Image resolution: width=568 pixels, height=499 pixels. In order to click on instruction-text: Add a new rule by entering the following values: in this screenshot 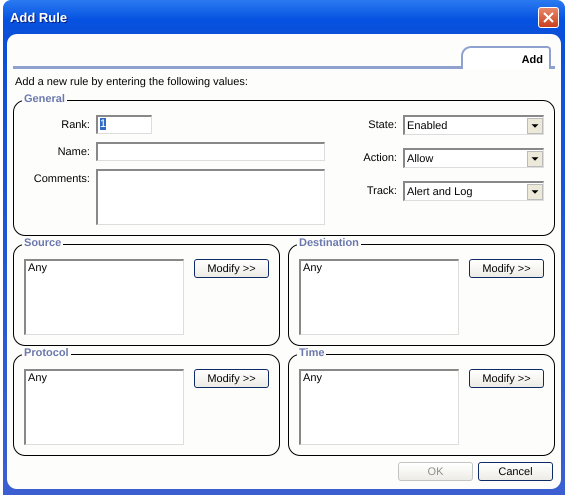, I will do `click(132, 82)`.